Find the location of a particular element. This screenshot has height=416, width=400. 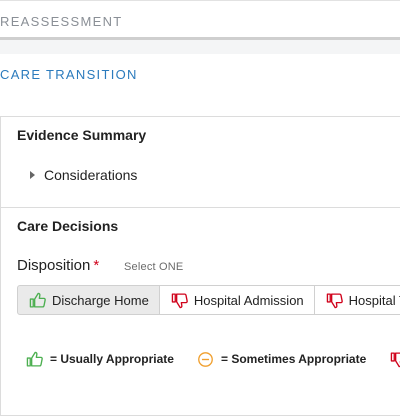

disposition-label-text: Disposition is located at coordinates (54, 265).